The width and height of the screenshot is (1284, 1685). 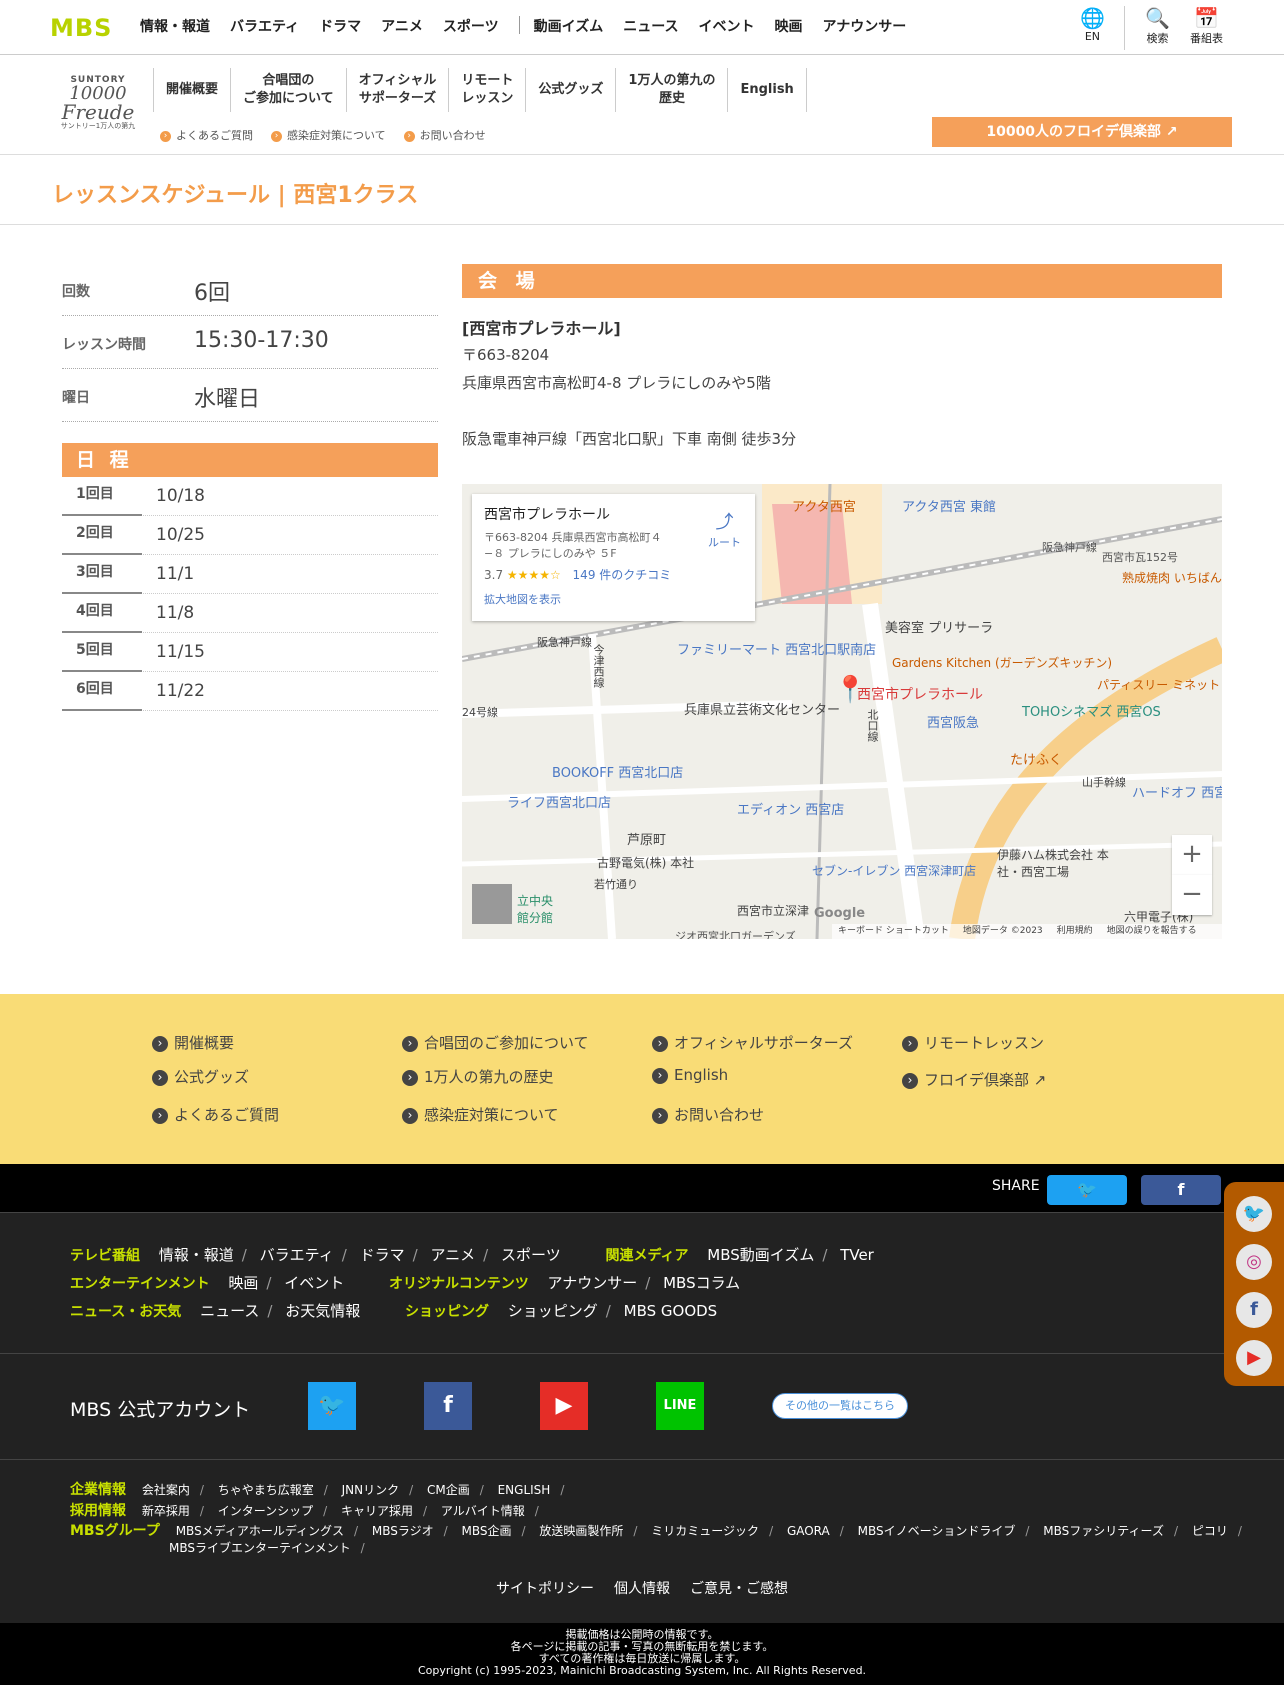 What do you see at coordinates (243, 1283) in the screenshot?
I see `footer-link: 映画` at bounding box center [243, 1283].